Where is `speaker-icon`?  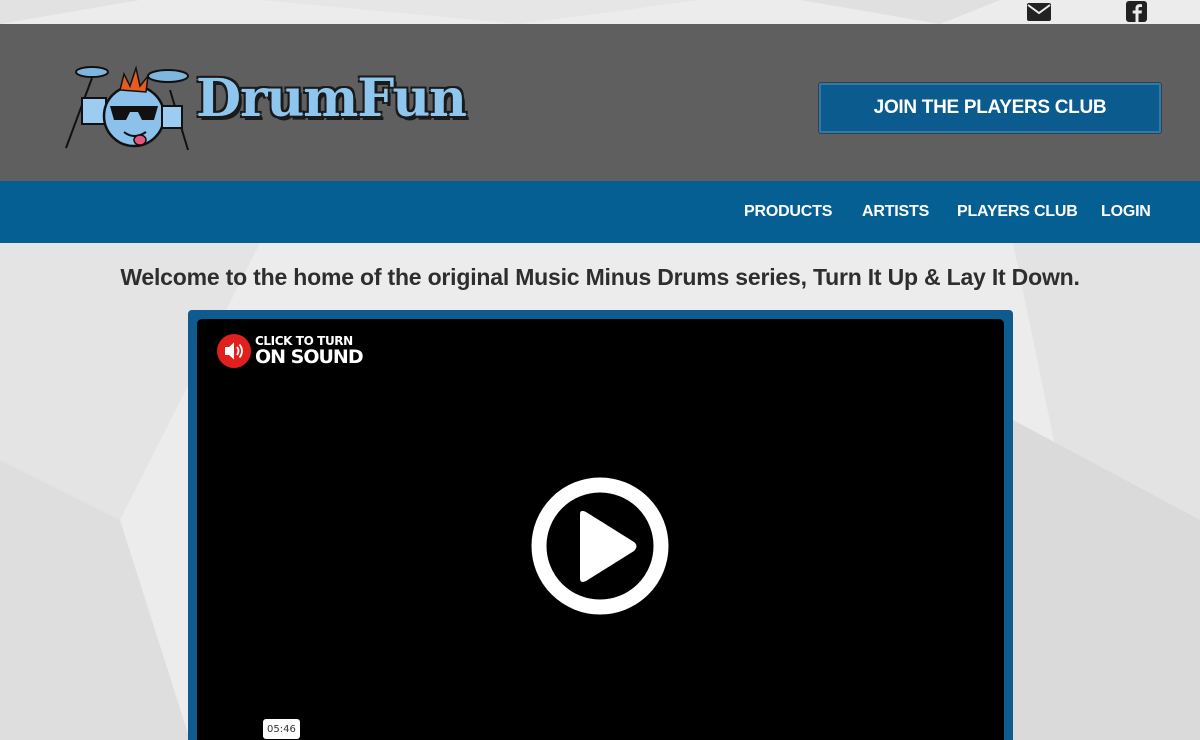
speaker-icon is located at coordinates (234, 351).